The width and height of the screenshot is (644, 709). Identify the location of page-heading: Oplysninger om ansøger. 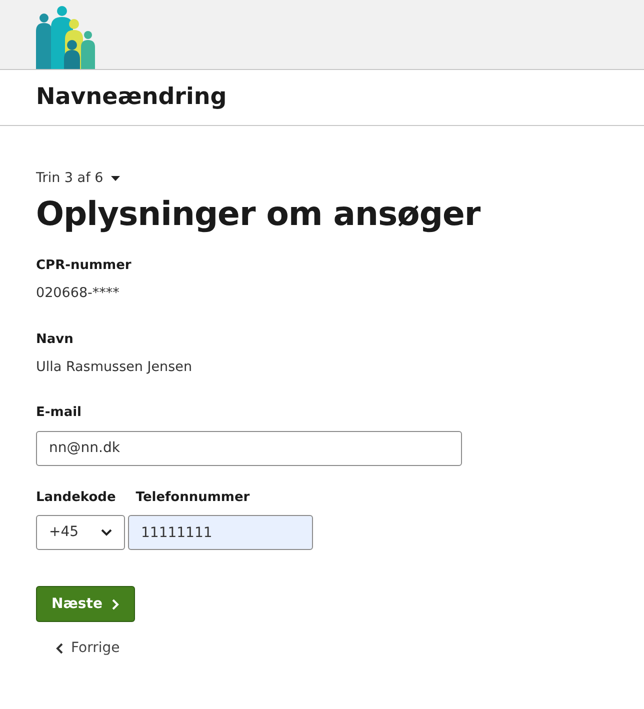
(259, 214).